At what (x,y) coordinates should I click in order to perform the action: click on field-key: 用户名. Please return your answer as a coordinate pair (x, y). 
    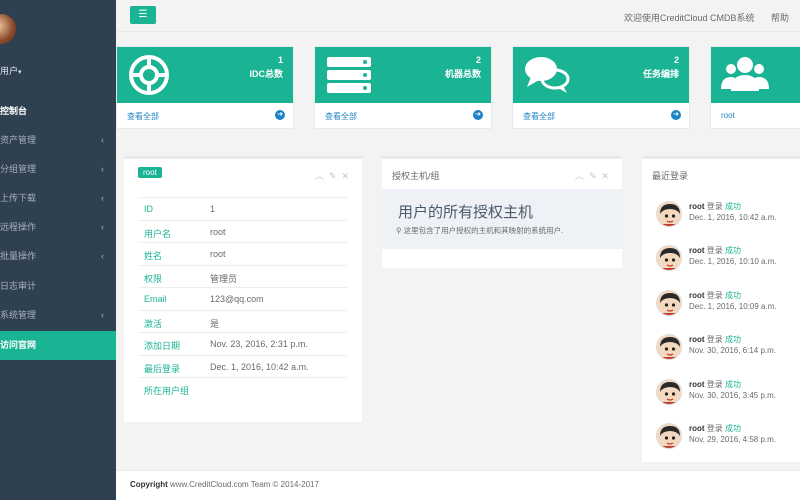
    Looking at the image, I should click on (158, 233).